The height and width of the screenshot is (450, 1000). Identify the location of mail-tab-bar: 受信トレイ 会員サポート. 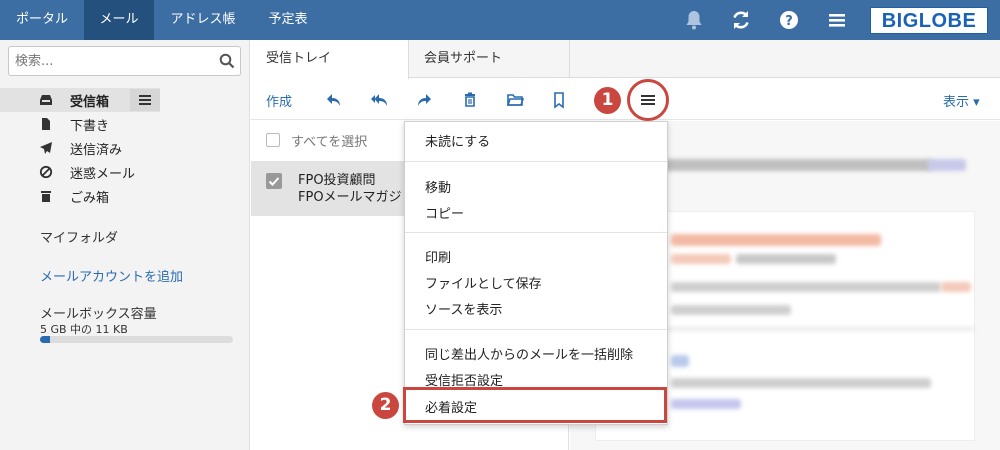
(625, 59).